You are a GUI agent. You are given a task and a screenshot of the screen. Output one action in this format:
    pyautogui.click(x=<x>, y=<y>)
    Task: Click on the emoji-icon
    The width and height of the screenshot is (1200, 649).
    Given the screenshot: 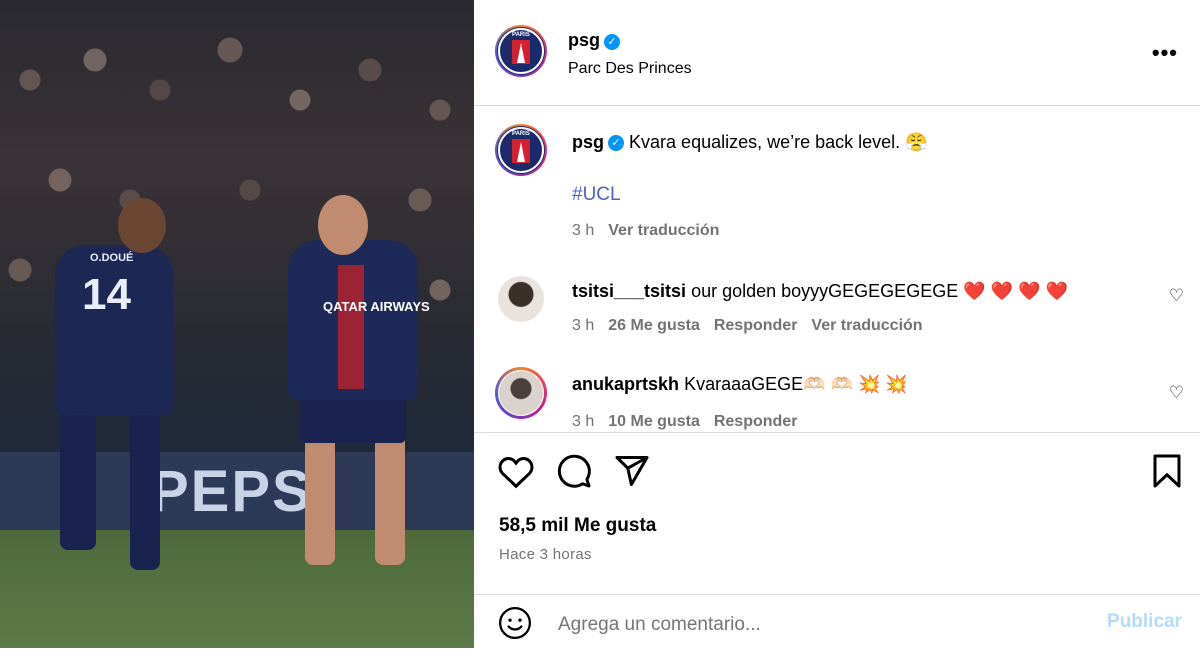 What is the action you would take?
    pyautogui.click(x=515, y=623)
    